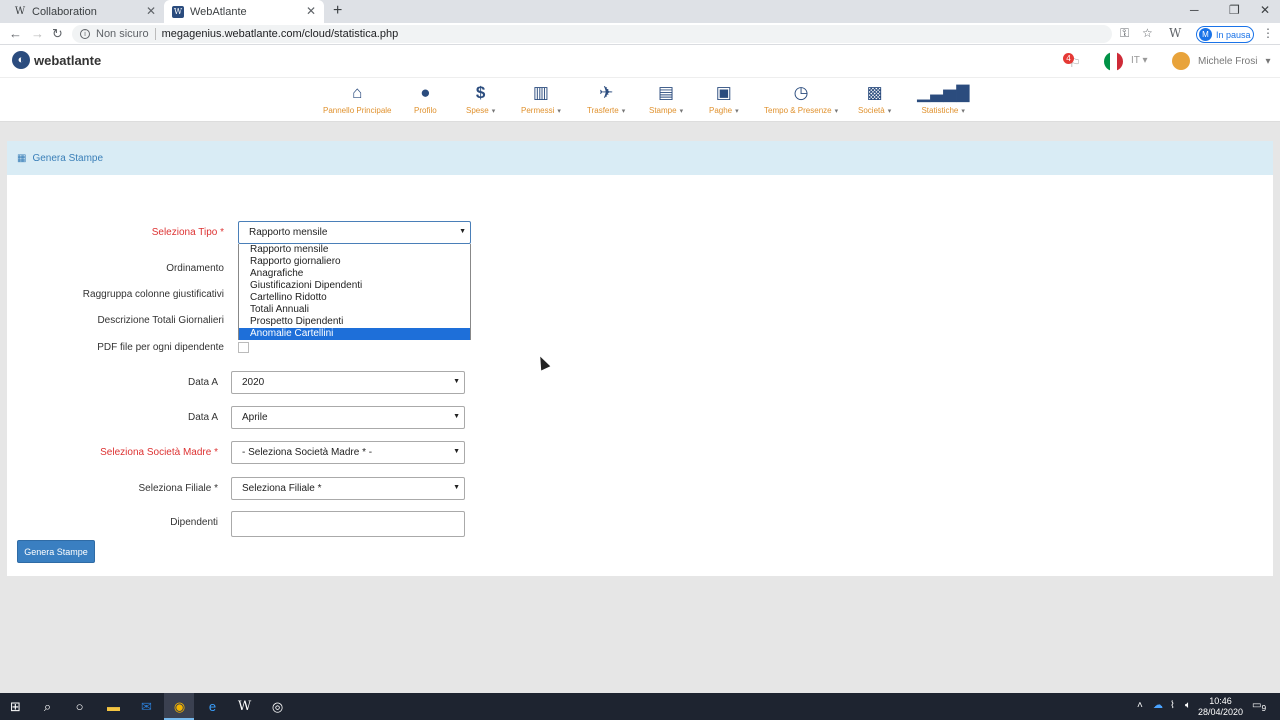 This screenshot has height=720, width=1280. Describe the element at coordinates (1225, 34) in the screenshot. I see `profile-button: M In pausa` at that location.